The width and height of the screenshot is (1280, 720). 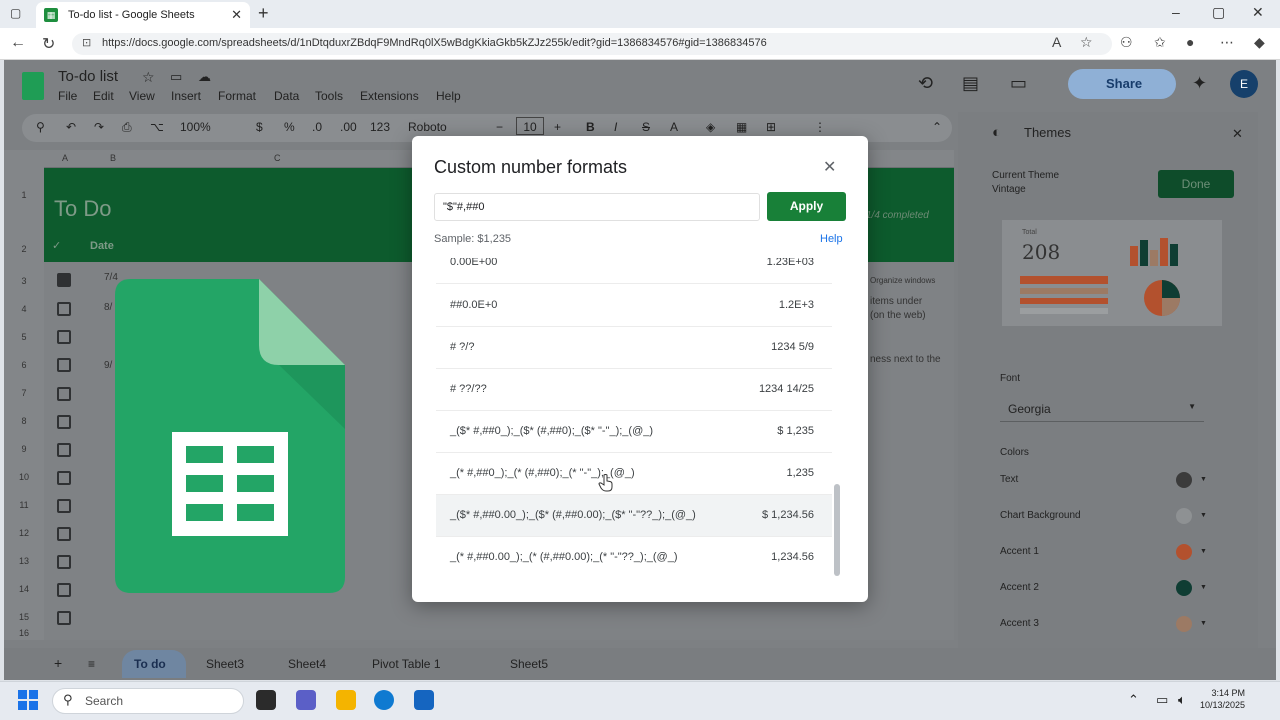 What do you see at coordinates (48, 44) in the screenshot?
I see `refresh-icon: ↻` at bounding box center [48, 44].